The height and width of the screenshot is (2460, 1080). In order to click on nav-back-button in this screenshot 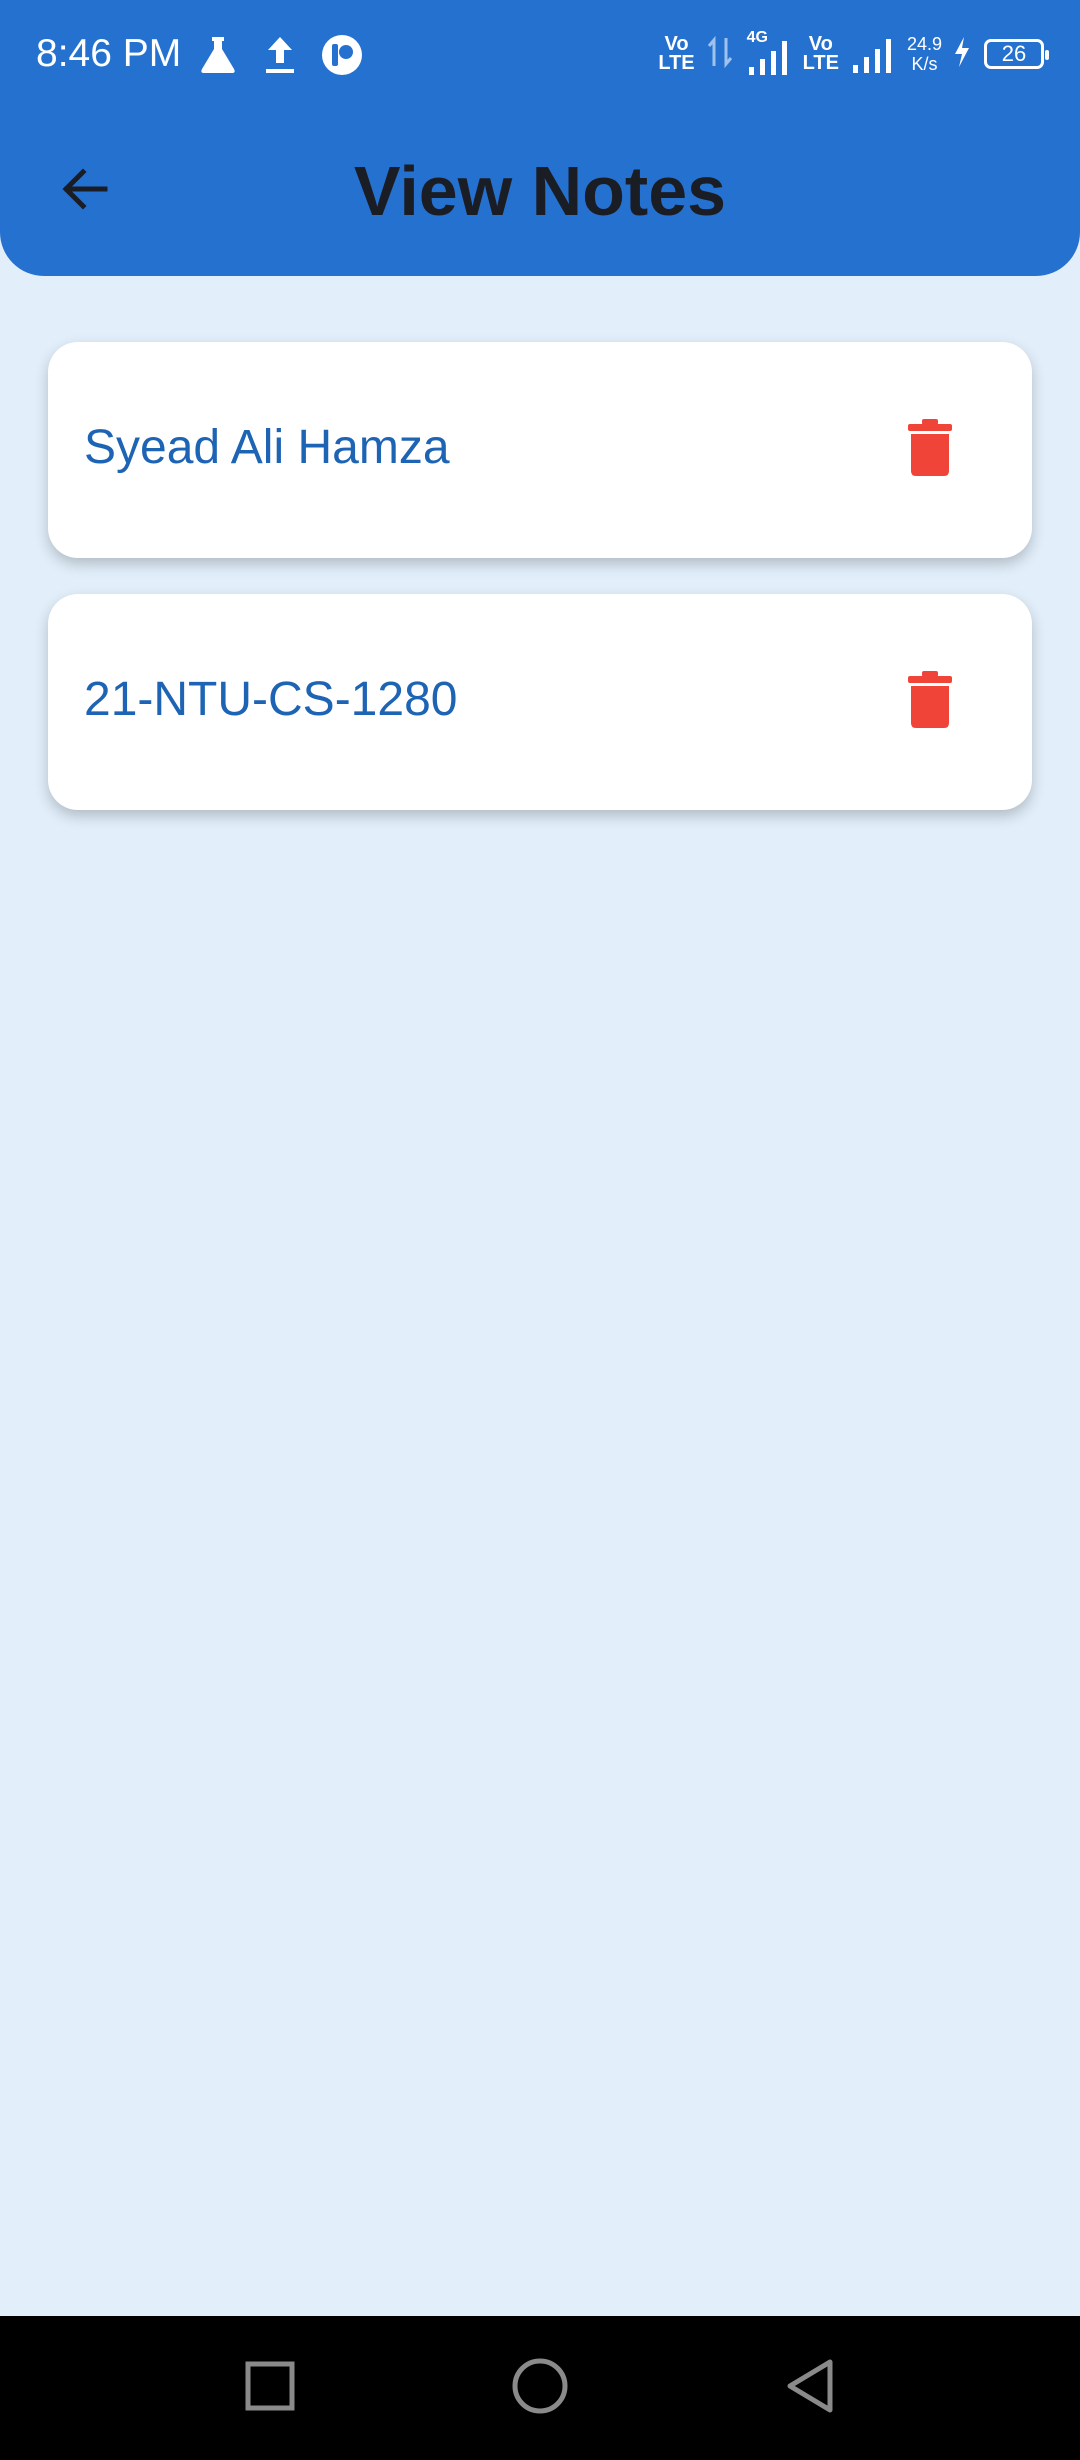, I will do `click(810, 2388)`.